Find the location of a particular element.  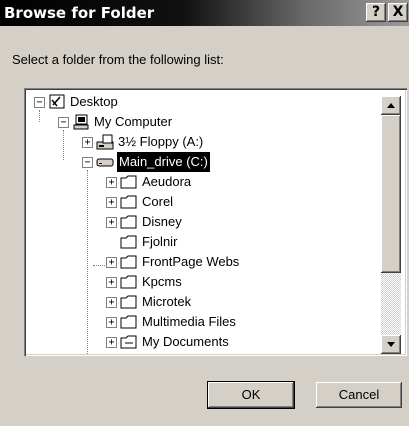

title-bar: Browse for Folder ? X is located at coordinates (204, 13).